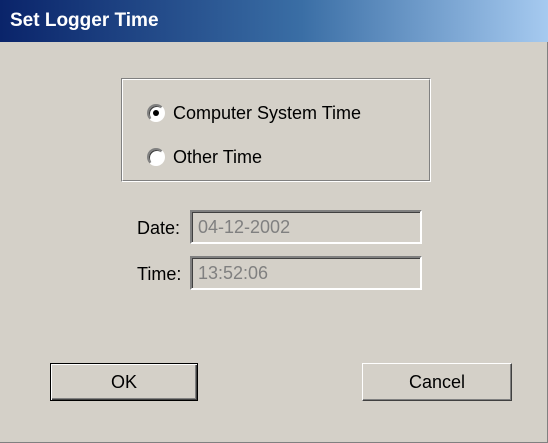 The image size is (548, 443). Describe the element at coordinates (124, 382) in the screenshot. I see `ok-button: OK` at that location.